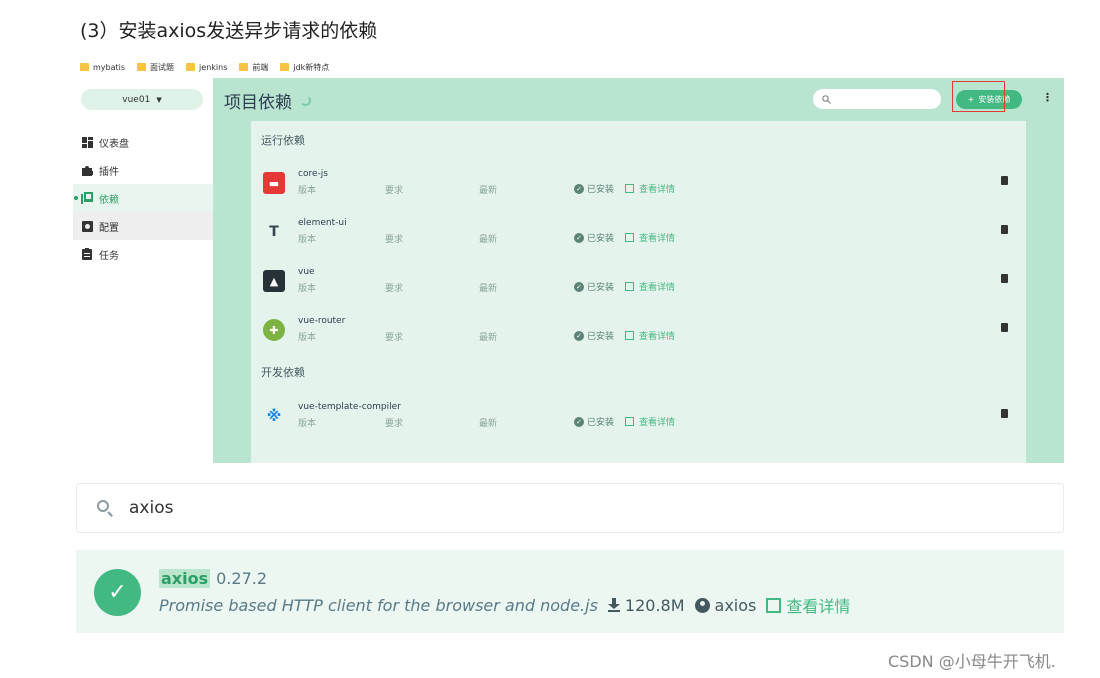 The image size is (1100, 678). What do you see at coordinates (877, 99) in the screenshot?
I see `dependency-search-input` at bounding box center [877, 99].